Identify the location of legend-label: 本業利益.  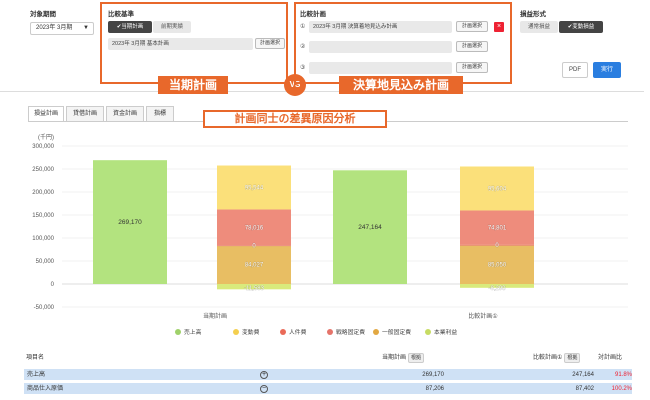
(445, 332).